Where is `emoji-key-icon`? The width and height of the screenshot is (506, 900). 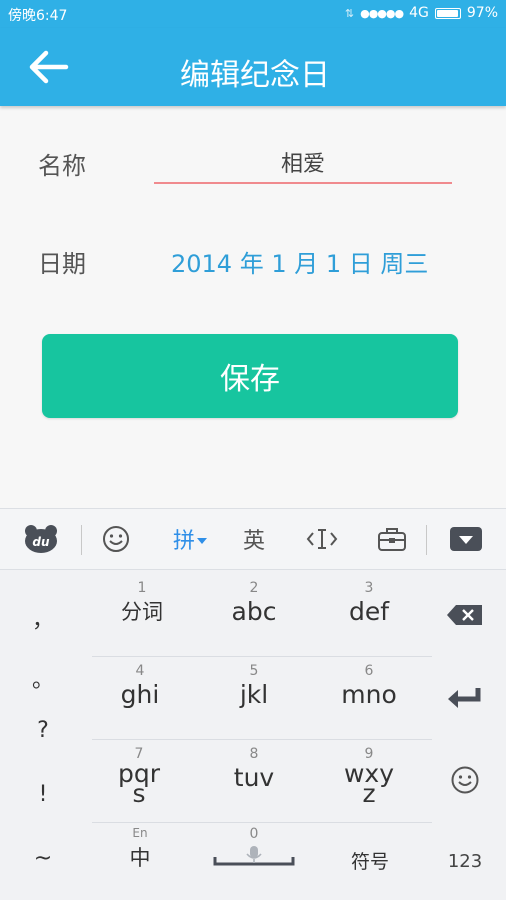 emoji-key-icon is located at coordinates (465, 780).